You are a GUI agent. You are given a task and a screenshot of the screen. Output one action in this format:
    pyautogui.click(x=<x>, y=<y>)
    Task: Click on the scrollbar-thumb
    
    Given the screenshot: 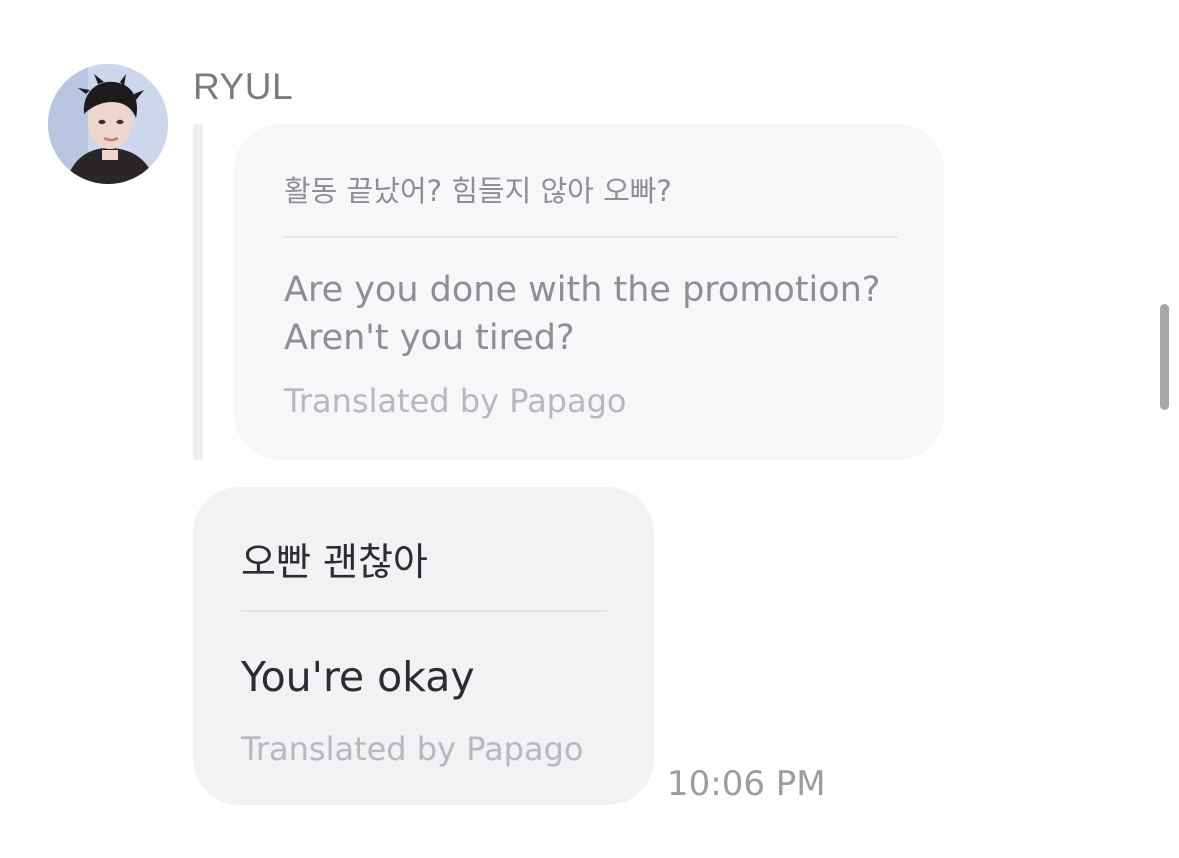 What is the action you would take?
    pyautogui.click(x=1164, y=357)
    